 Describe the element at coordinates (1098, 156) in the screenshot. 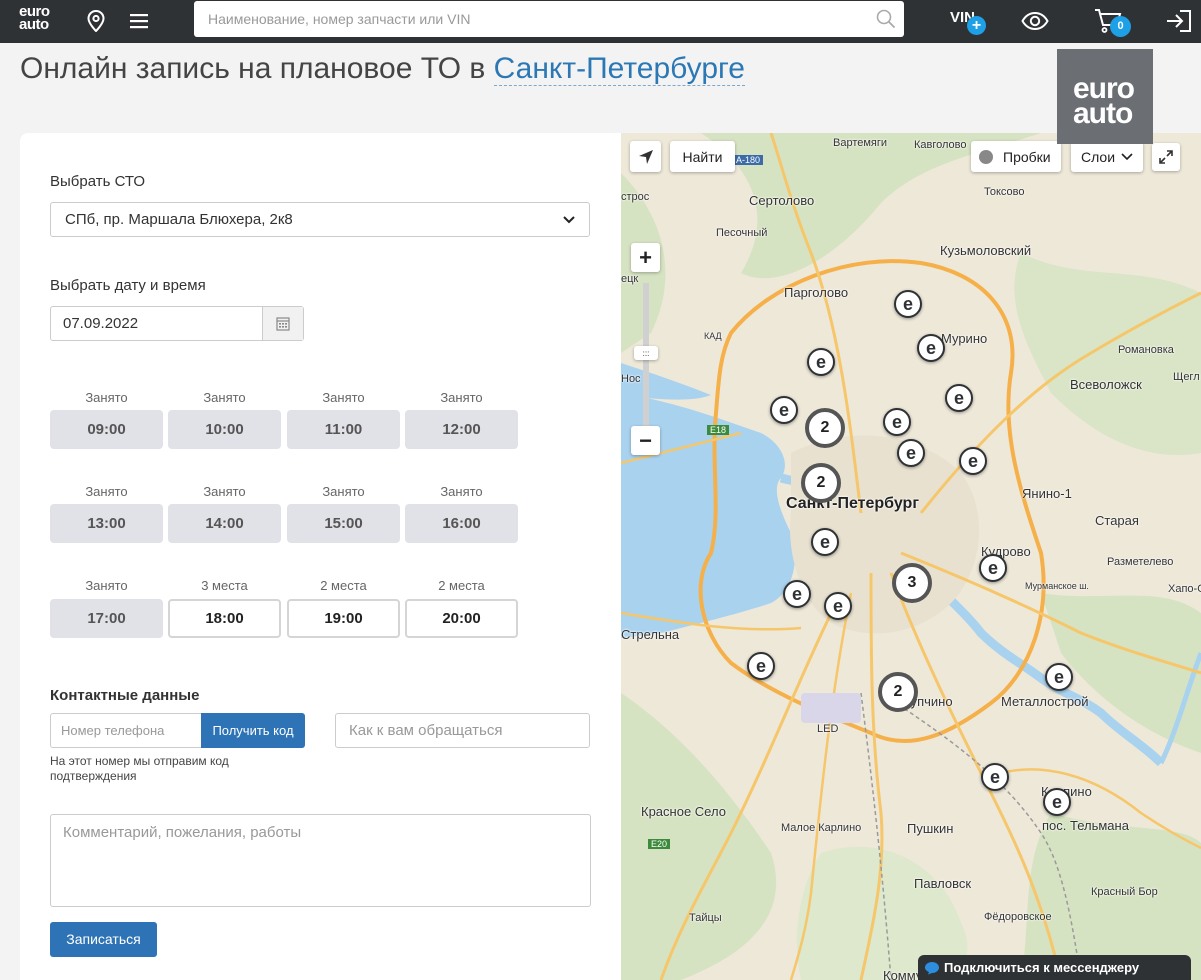

I see `layers-label: Слои` at that location.